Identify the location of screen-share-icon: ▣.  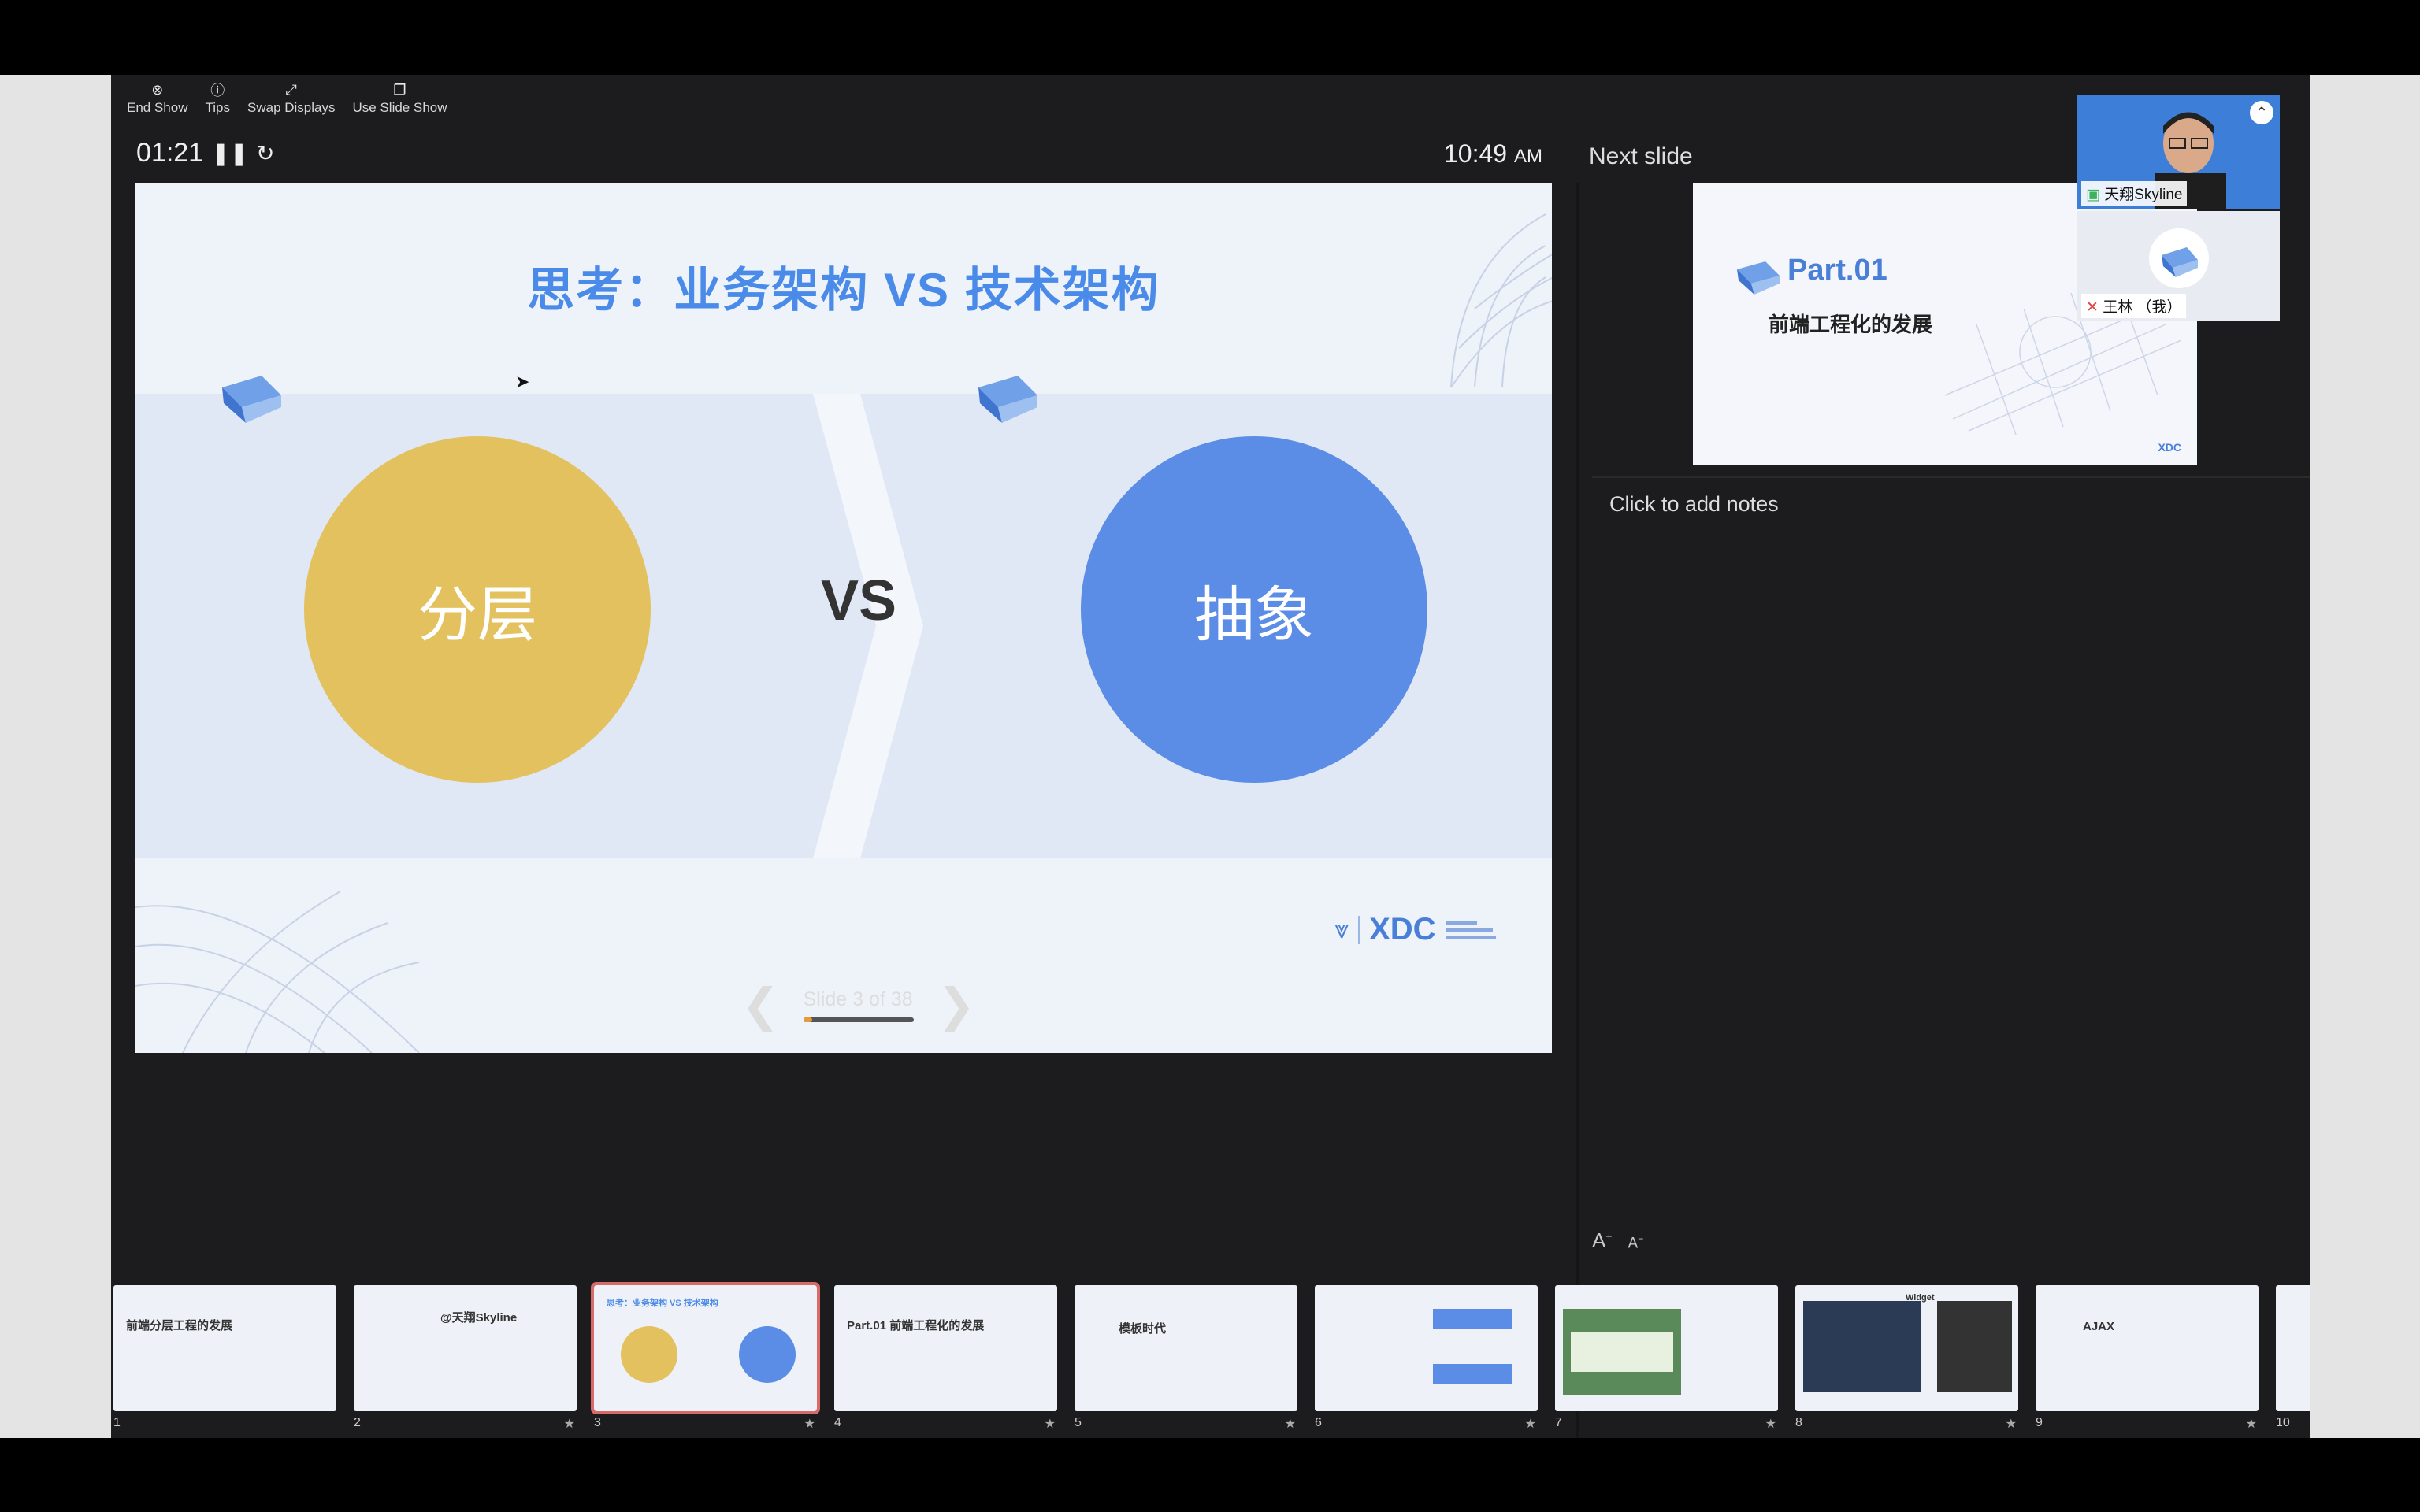
(2093, 195).